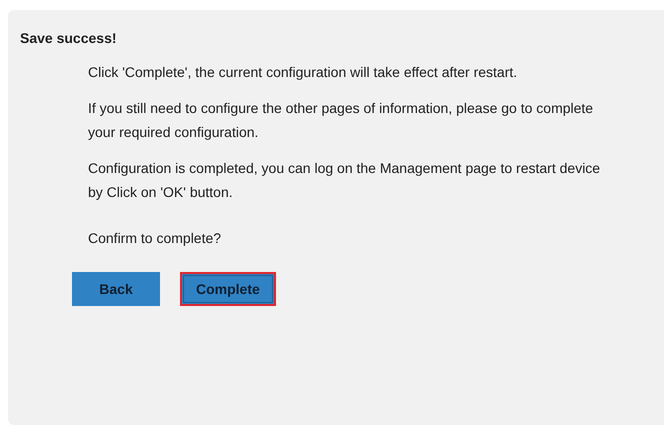 Image resolution: width=664 pixels, height=439 pixels. Describe the element at coordinates (69, 38) in the screenshot. I see `dialog-title: Save success!` at that location.